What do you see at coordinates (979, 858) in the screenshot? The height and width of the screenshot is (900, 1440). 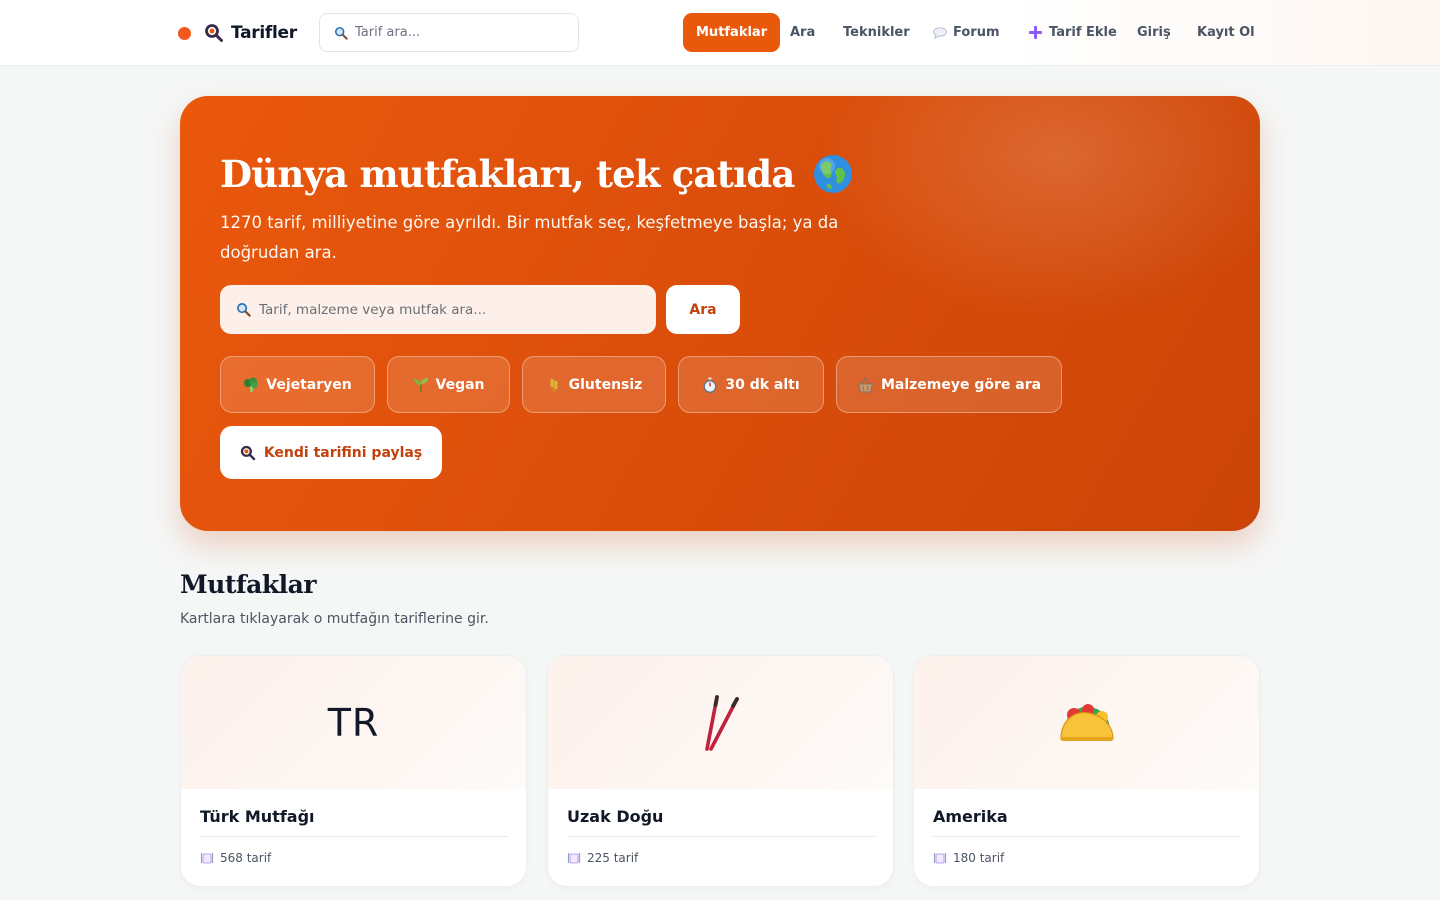 I see `card-recipe-count-text: 180 tarif` at bounding box center [979, 858].